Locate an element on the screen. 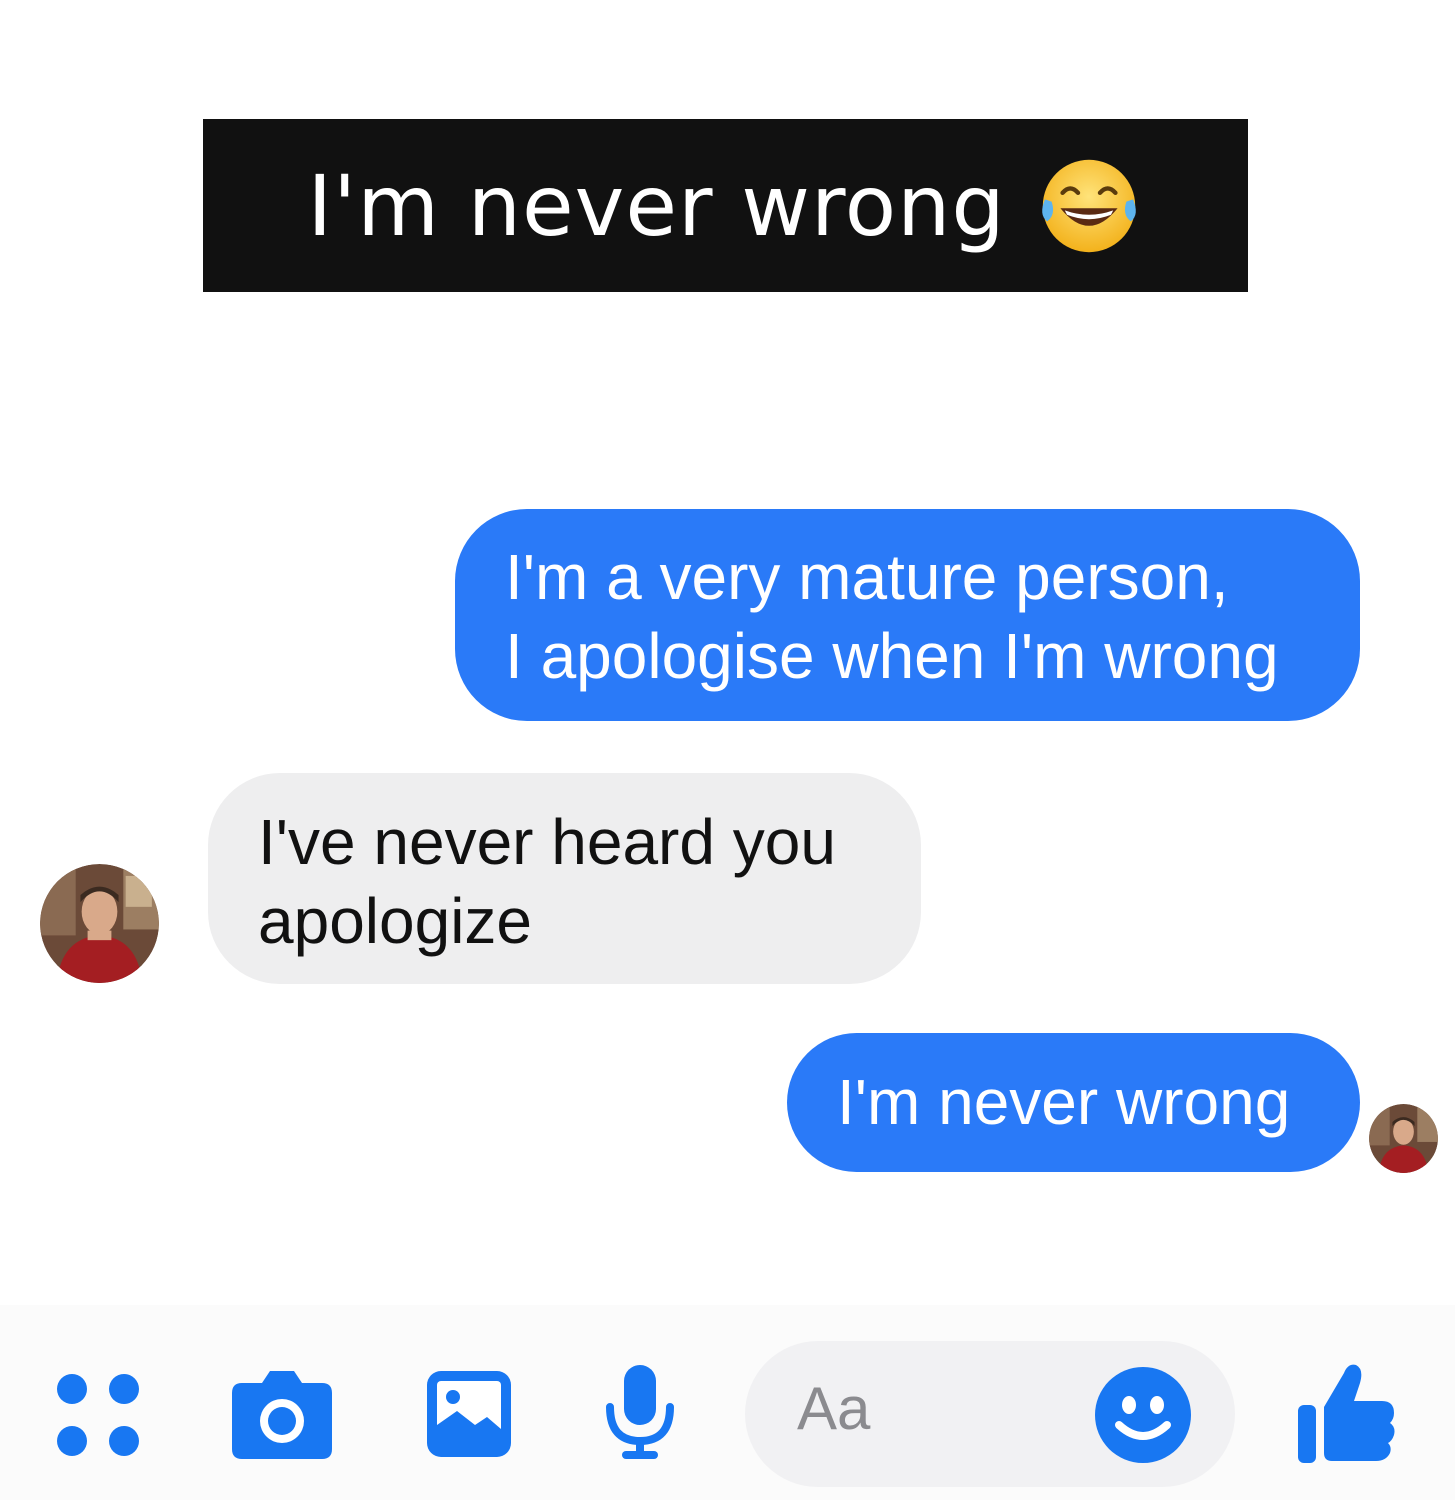  camera-icon is located at coordinates (282, 1413).